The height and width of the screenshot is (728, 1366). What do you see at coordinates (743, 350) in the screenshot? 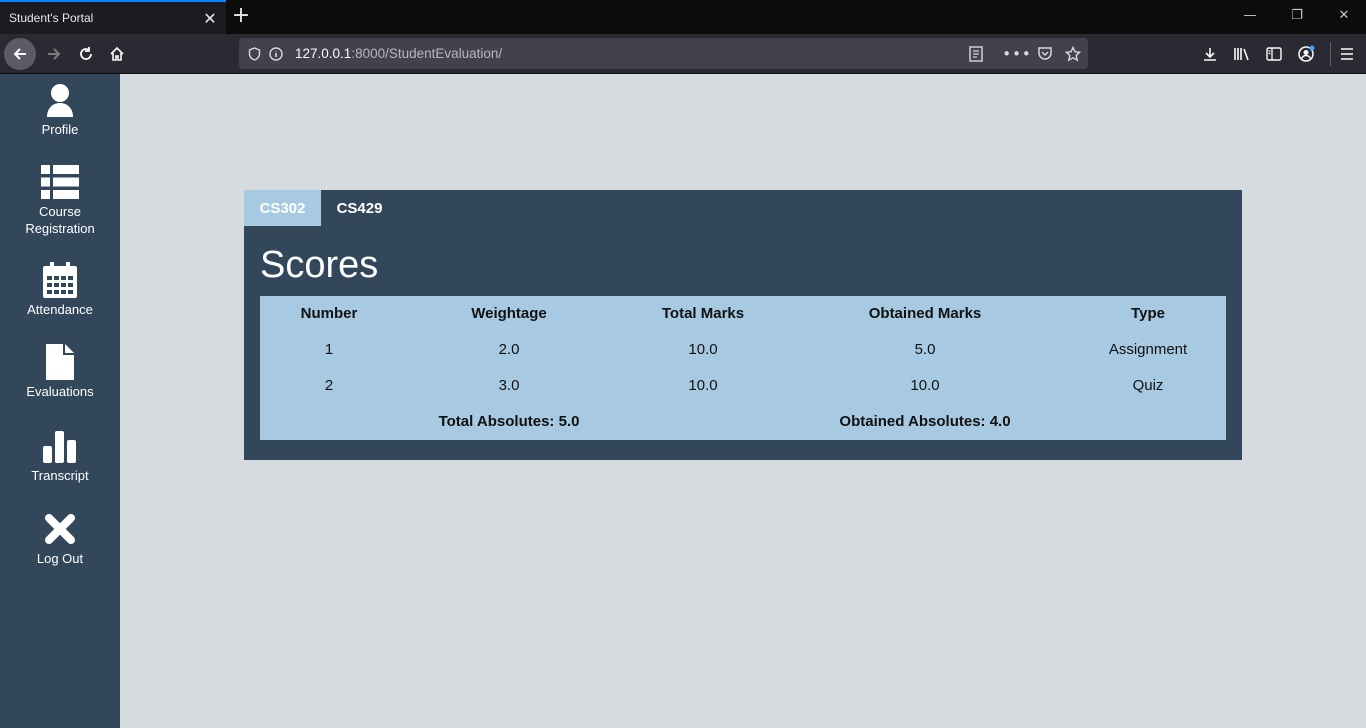
I see `table-row: 1 2.0 10.0 5.0 Assignment` at bounding box center [743, 350].